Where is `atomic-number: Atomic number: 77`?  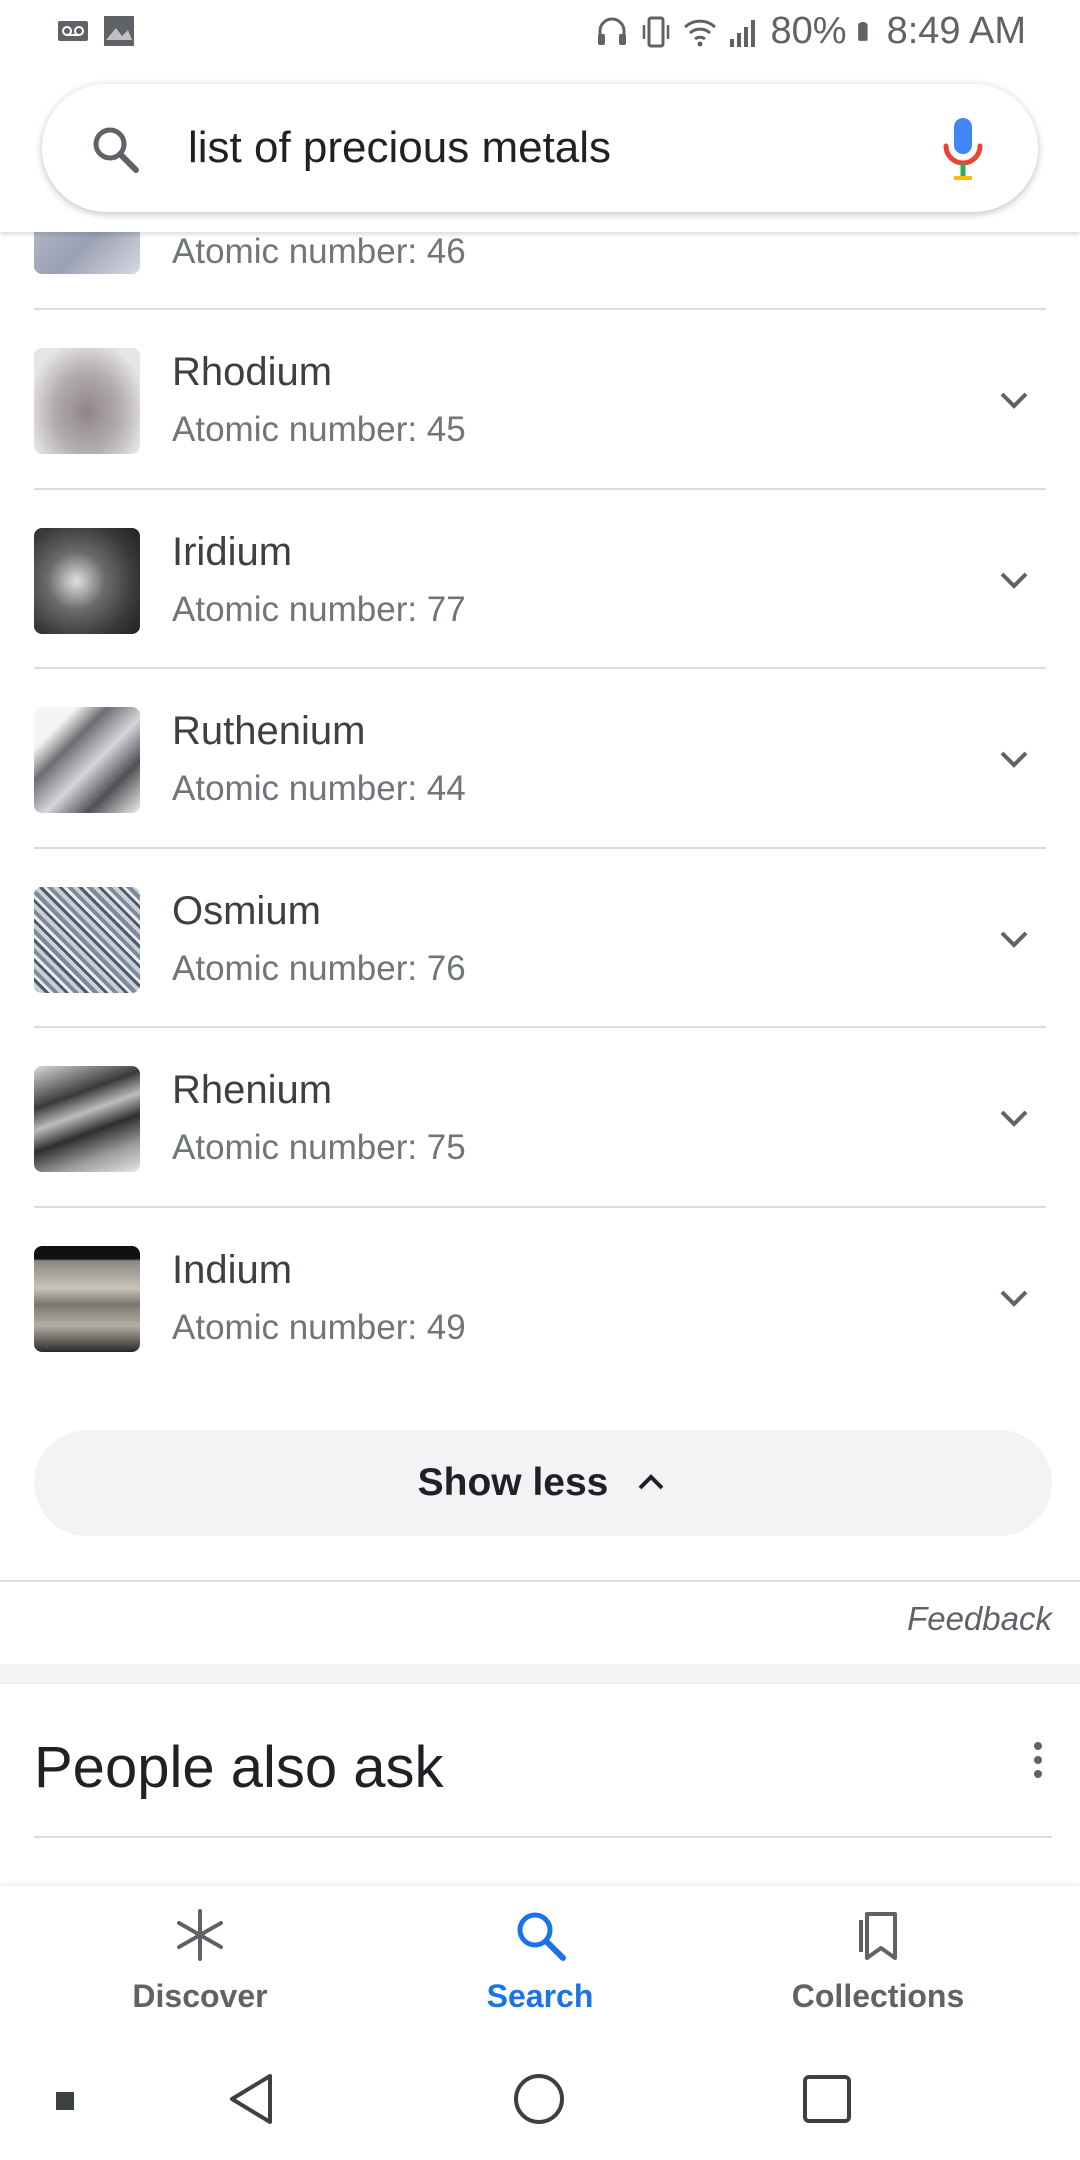 atomic-number: Atomic number: 77 is located at coordinates (319, 609).